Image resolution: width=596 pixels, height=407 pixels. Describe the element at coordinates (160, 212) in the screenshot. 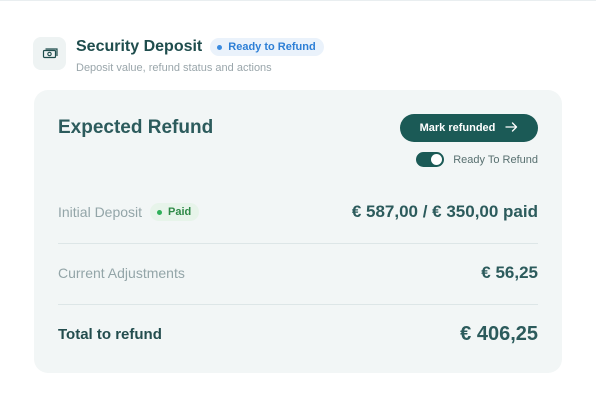

I see `paid-dot-icon` at that location.